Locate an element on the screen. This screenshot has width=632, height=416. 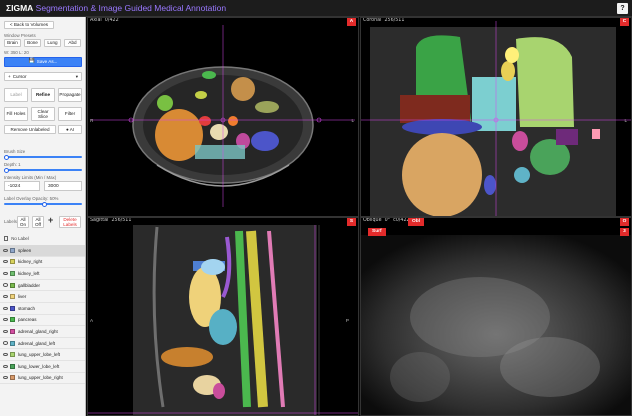
label-row-liver: liver is located at coordinates (42, 297).